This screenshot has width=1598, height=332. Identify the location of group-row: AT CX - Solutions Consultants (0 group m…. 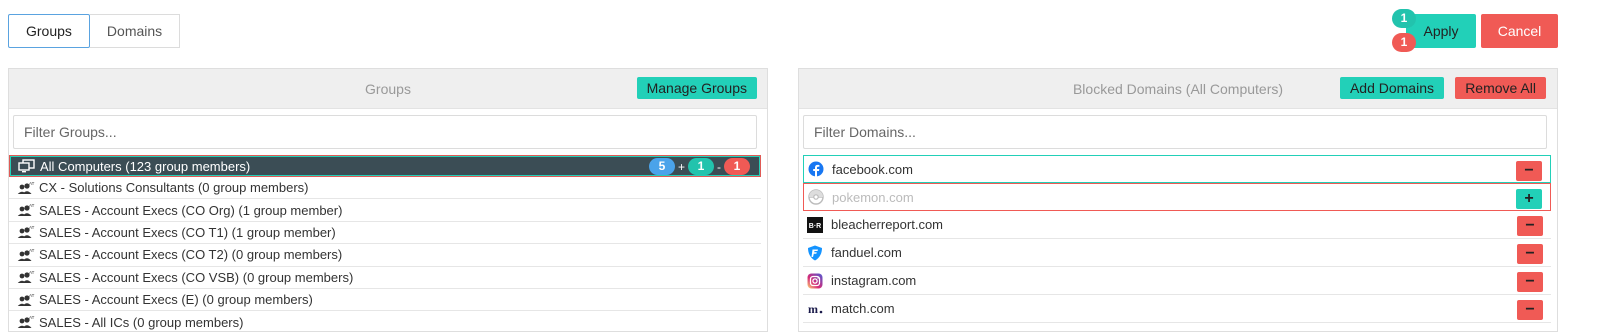
(385, 188).